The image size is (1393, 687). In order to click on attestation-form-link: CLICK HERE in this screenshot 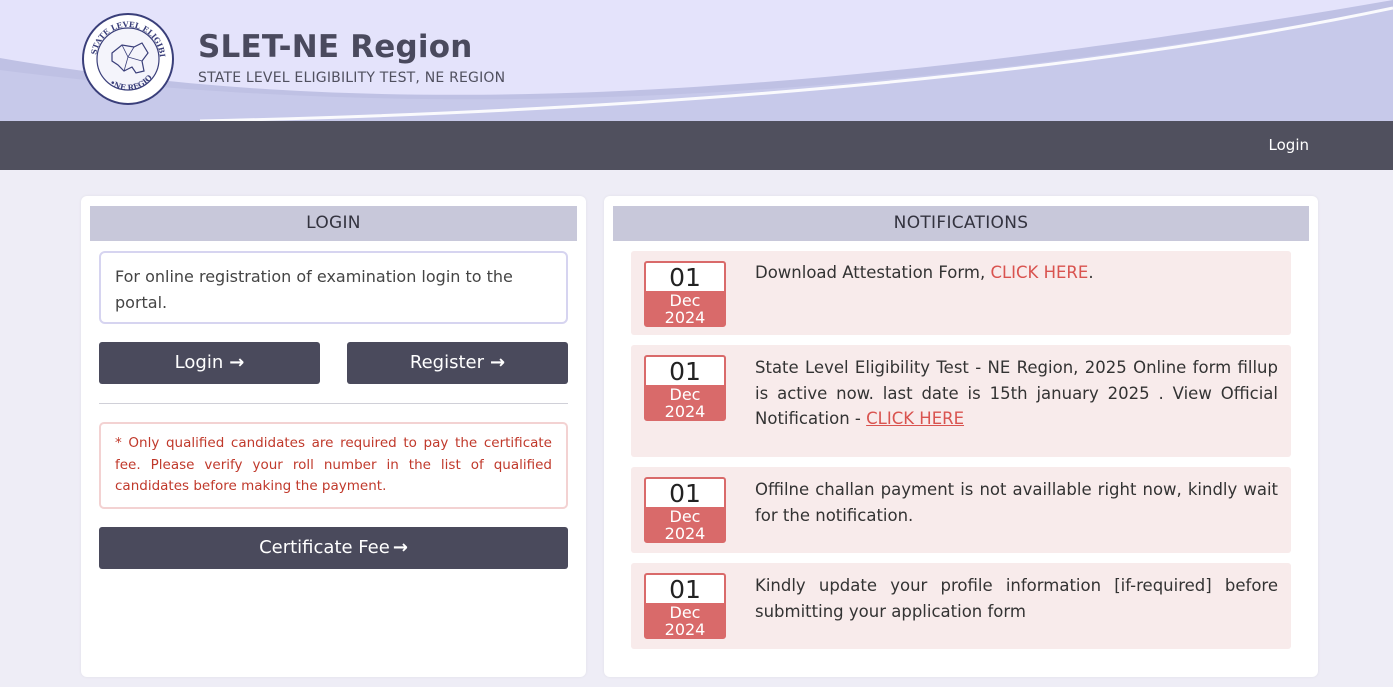, I will do `click(1039, 272)`.